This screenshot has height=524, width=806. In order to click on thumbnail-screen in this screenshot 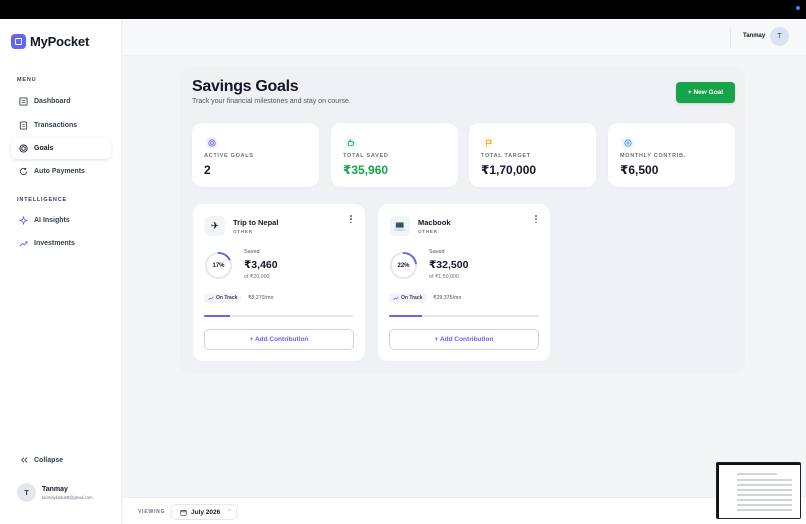, I will do `click(759, 491)`.